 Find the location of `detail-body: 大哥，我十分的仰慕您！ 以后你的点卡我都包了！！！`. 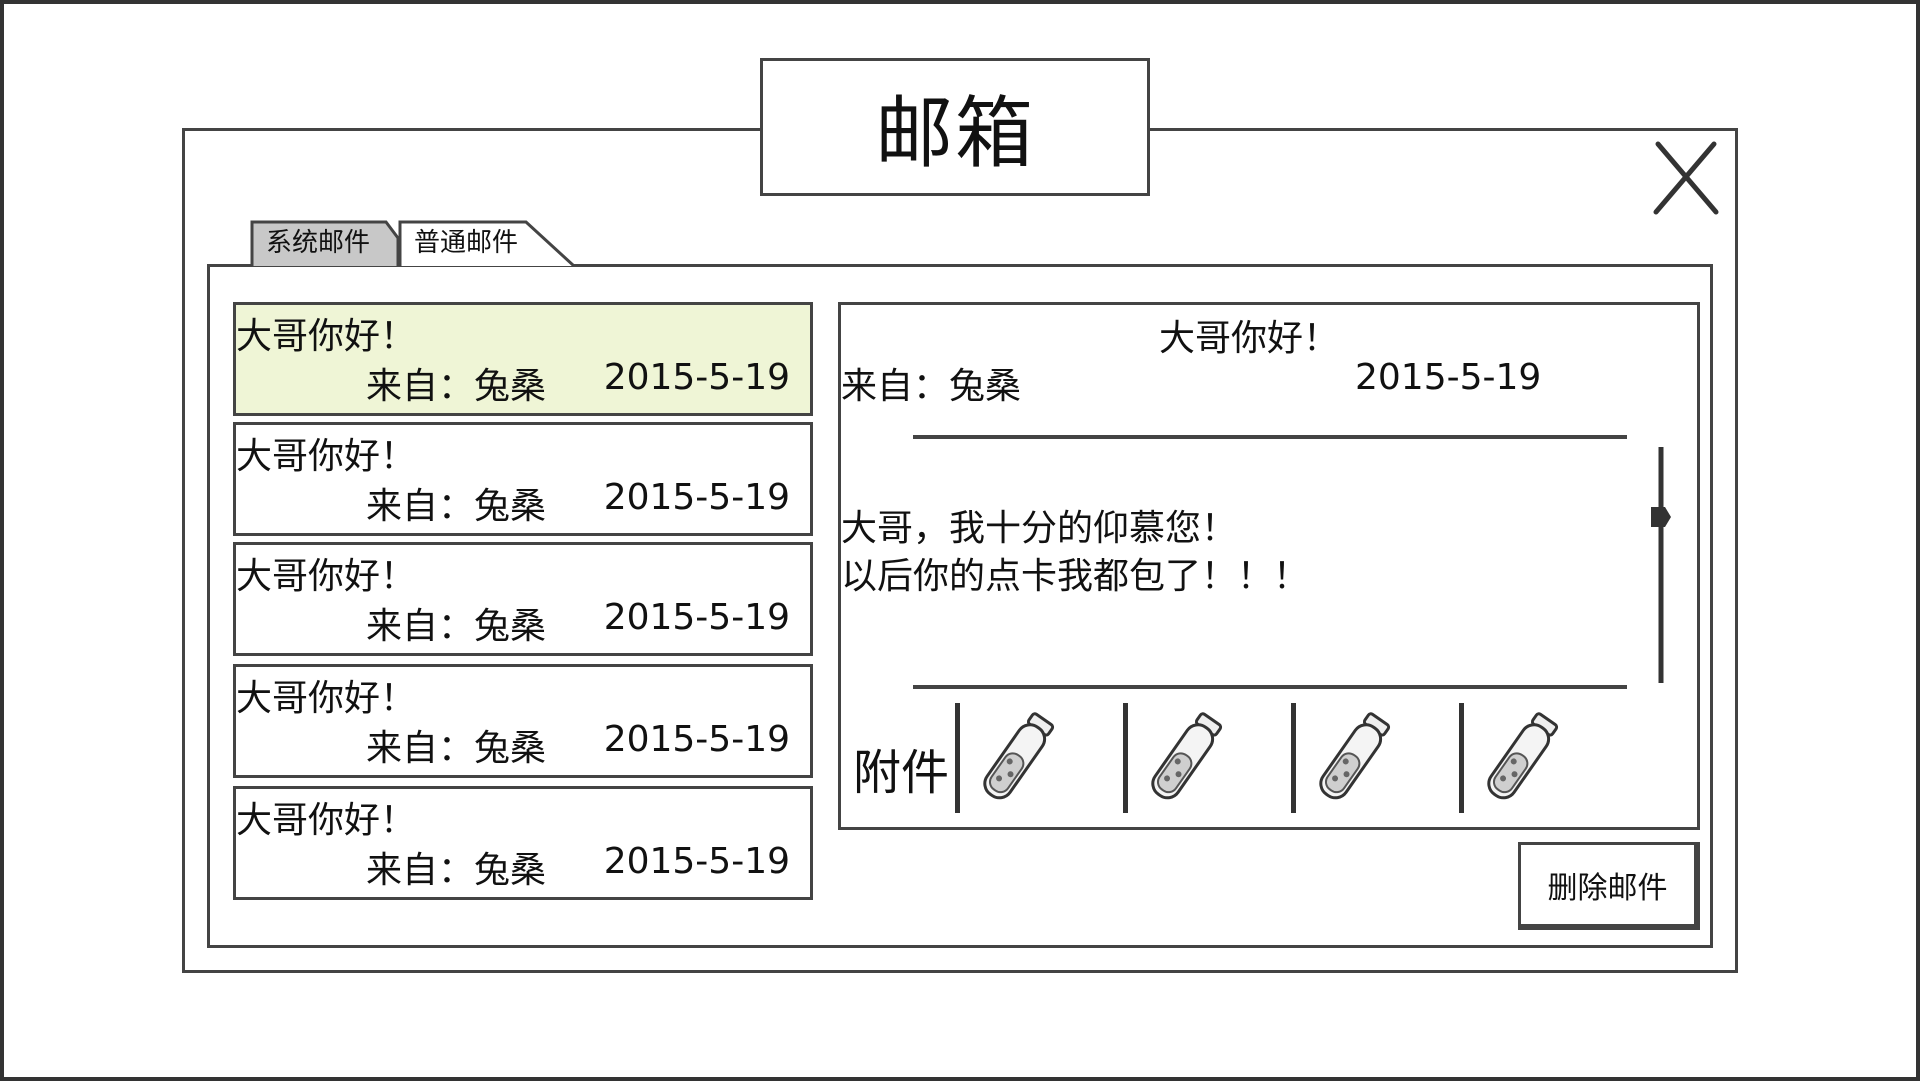

detail-body: 大哥，我十分的仰慕您！ 以后你的点卡我都包了！！！ is located at coordinates (1075, 552).